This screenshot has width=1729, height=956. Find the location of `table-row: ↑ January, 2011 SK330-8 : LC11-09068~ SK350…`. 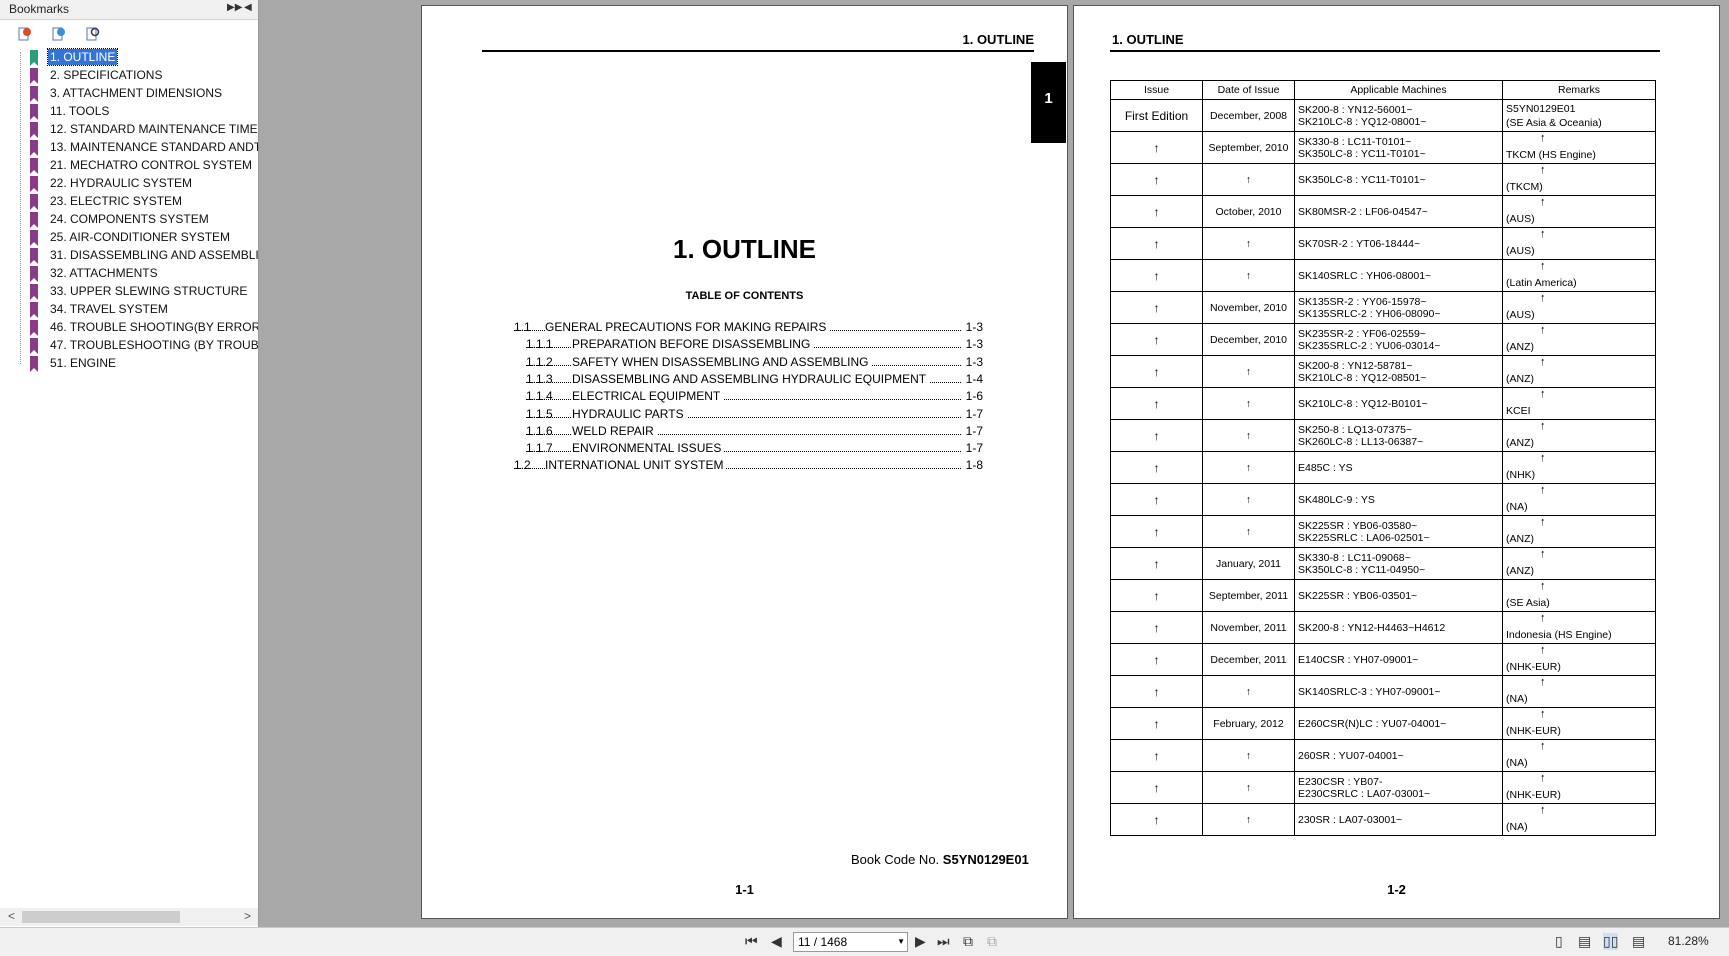

table-row: ↑ January, 2011 SK330-8 : LC11-09068~ SK350… is located at coordinates (1383, 563).